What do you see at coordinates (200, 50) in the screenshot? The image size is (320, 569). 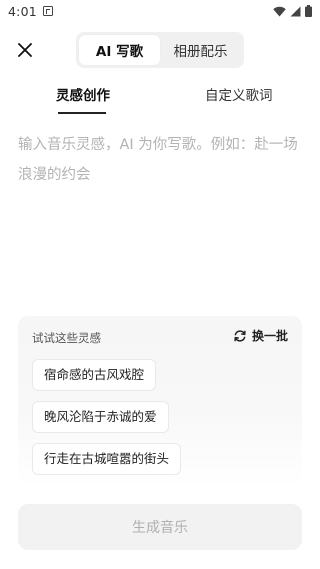 I see `tab-album-music: 相册配乐` at bounding box center [200, 50].